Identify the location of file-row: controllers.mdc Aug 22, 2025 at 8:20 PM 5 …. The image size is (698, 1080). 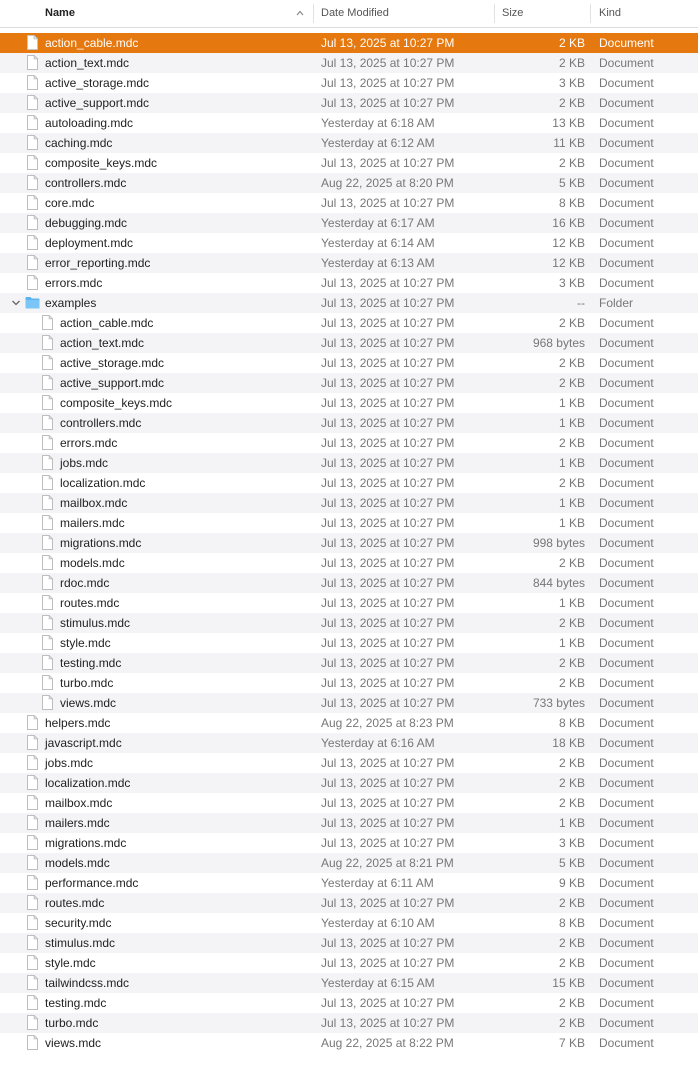
(349, 183).